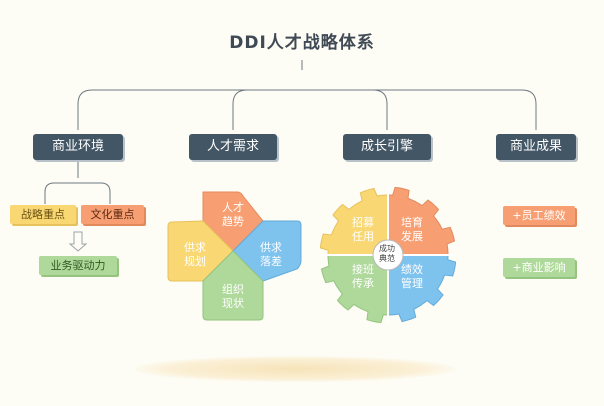 The image size is (604, 406). Describe the element at coordinates (78, 147) in the screenshot. I see `header-business-environment: 商业环境` at that location.